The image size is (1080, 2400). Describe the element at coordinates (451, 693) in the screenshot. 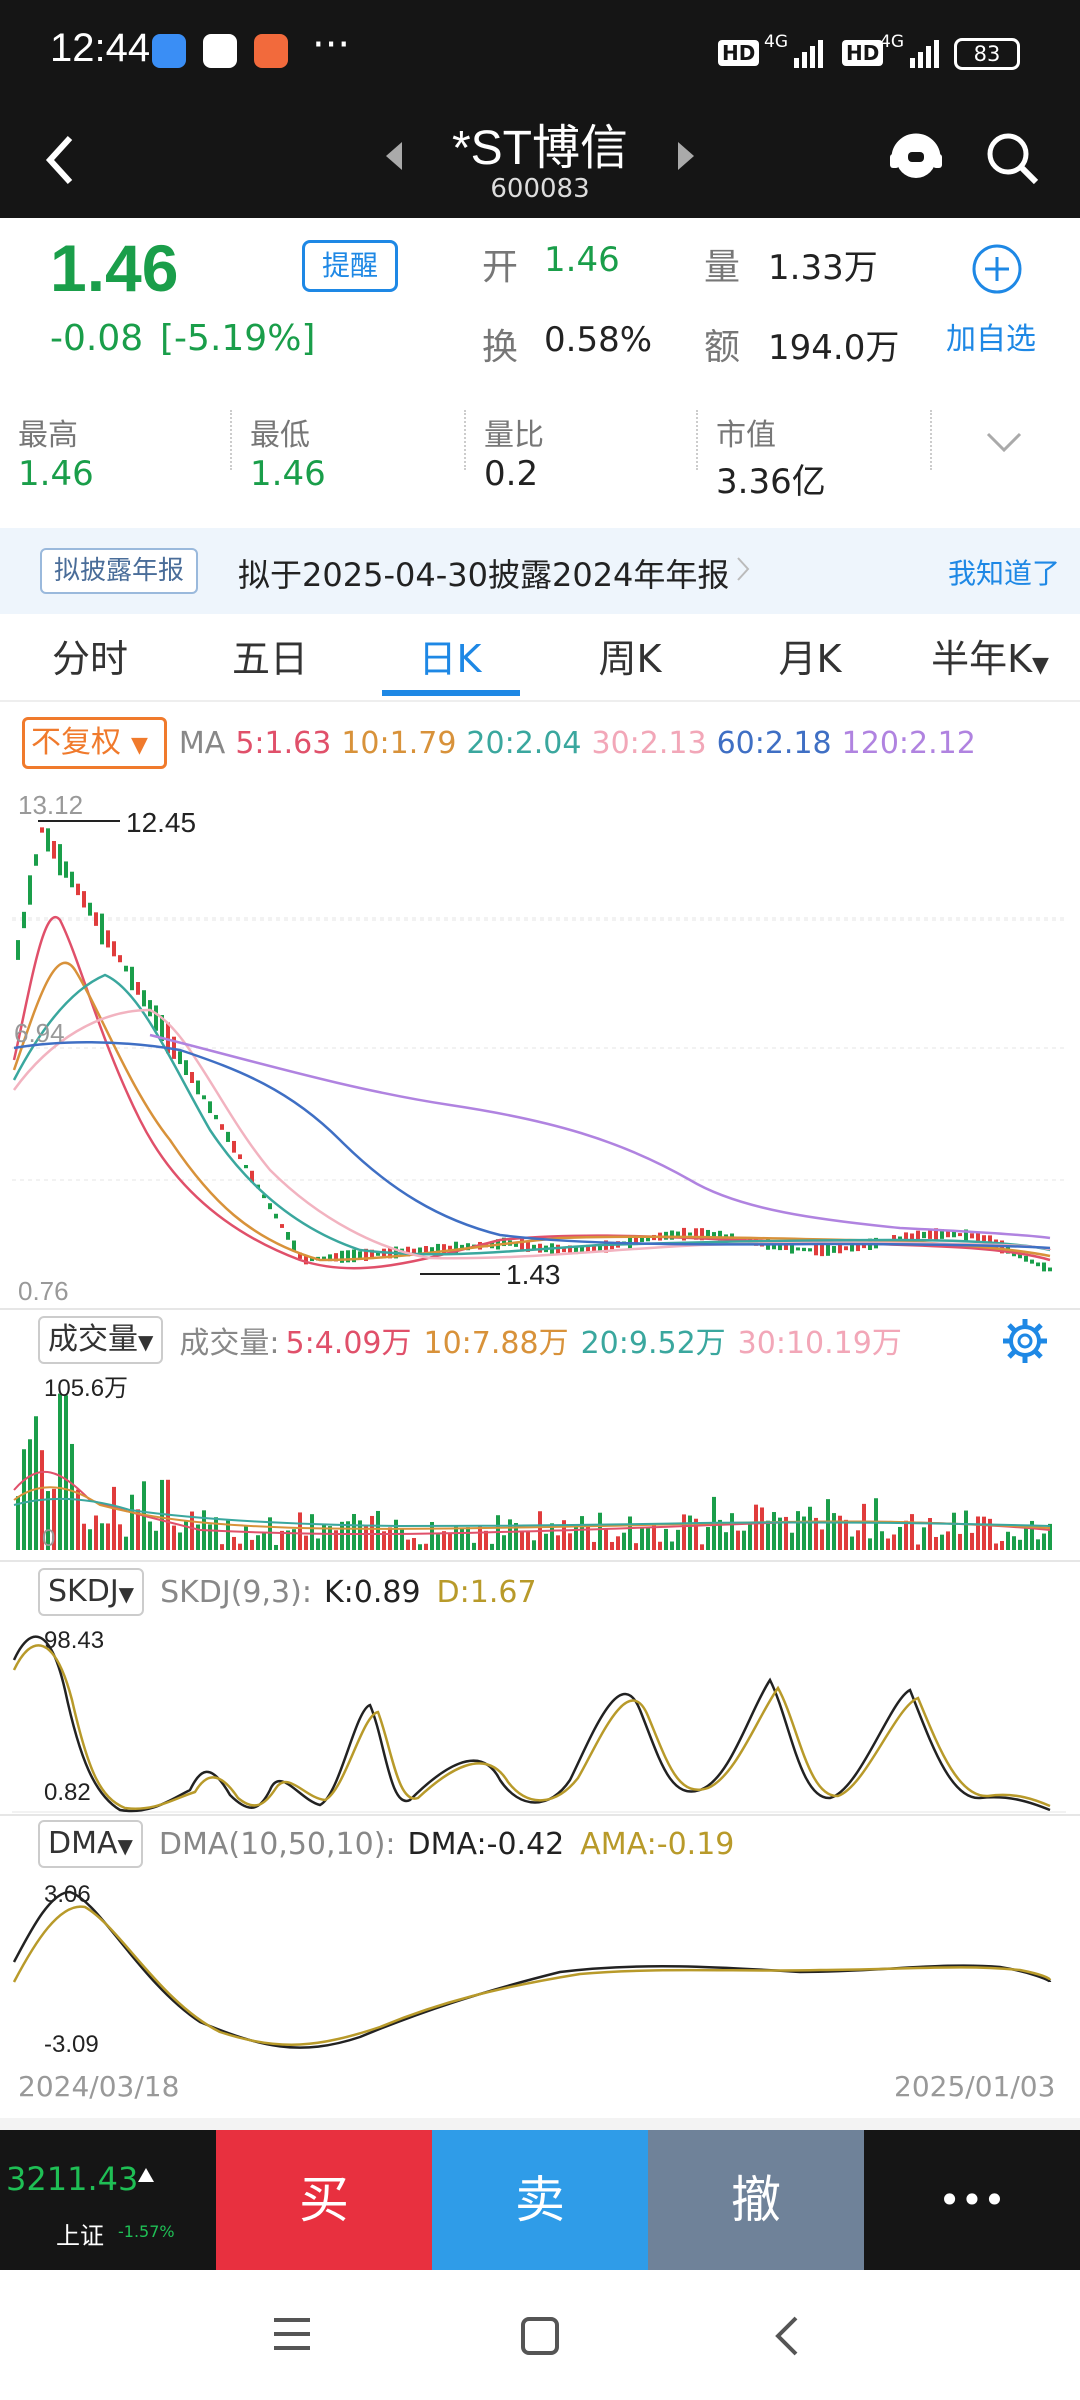

I see `active-tab-indicator` at that location.